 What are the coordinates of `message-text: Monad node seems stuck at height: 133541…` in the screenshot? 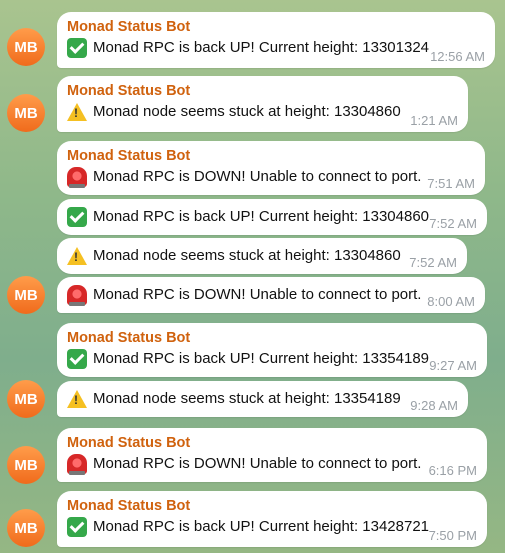 It's located at (247, 398).